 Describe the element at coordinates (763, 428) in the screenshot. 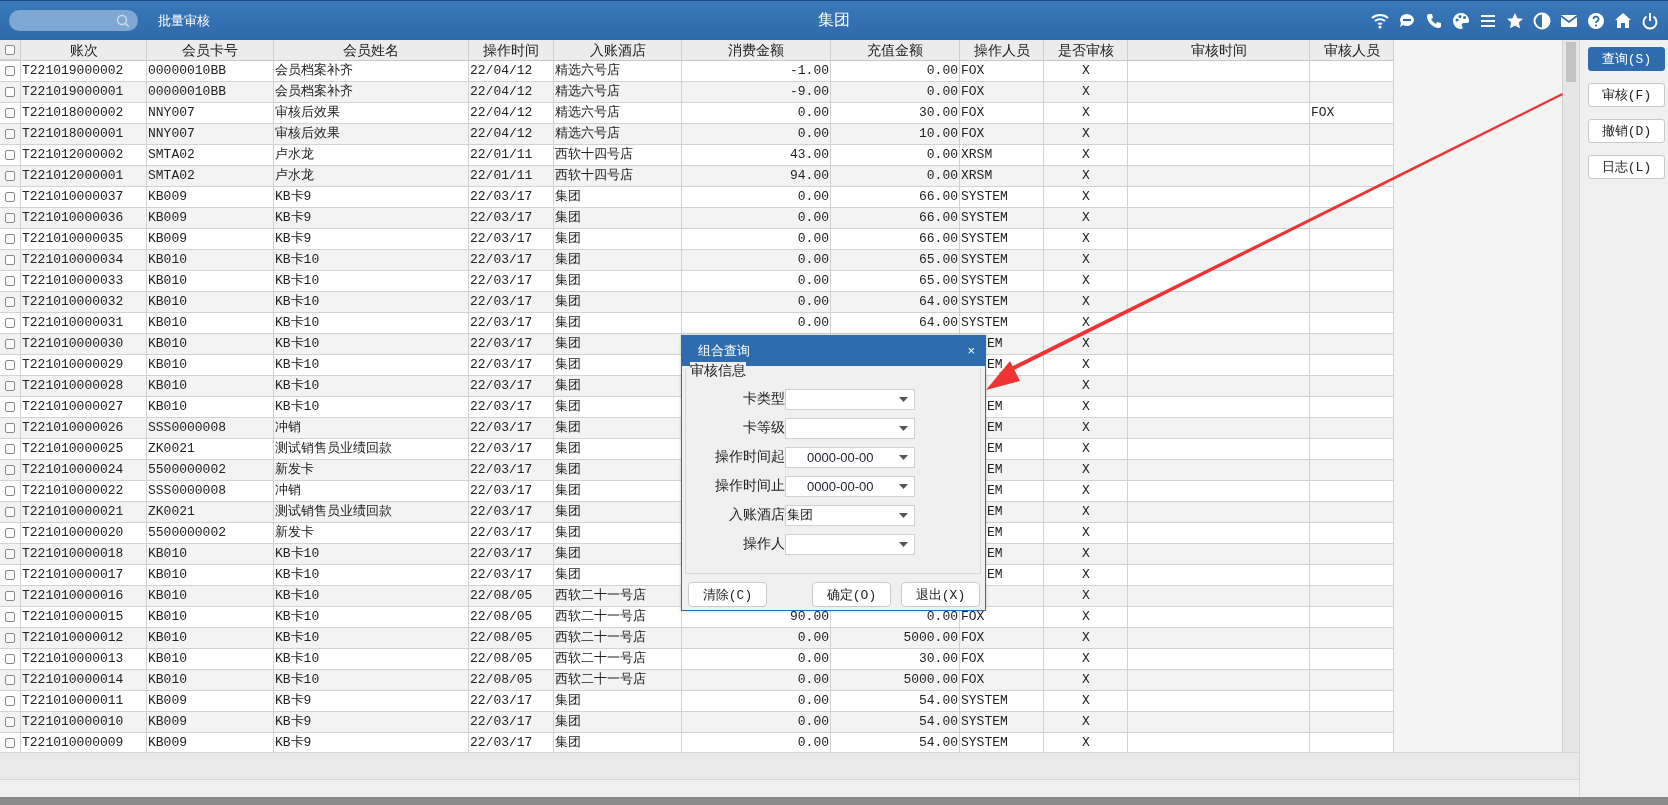

I see `field-label: 卡等级` at that location.